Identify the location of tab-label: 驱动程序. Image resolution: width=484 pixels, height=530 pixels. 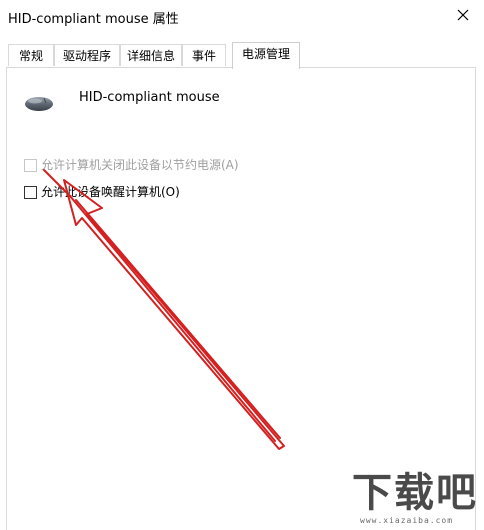
(86, 56).